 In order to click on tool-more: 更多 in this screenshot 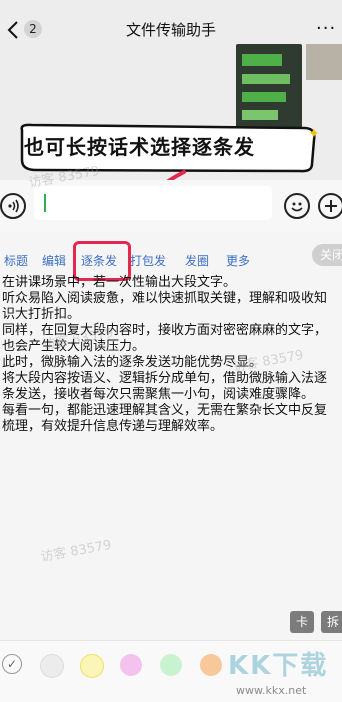, I will do `click(238, 261)`.